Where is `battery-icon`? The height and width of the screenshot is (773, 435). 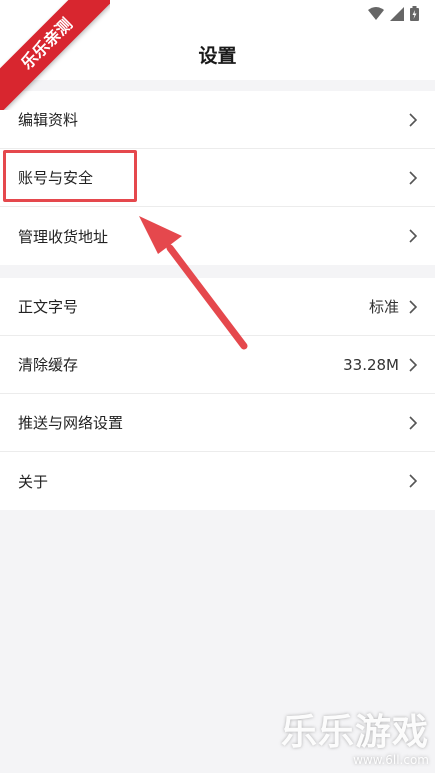 battery-icon is located at coordinates (414, 13).